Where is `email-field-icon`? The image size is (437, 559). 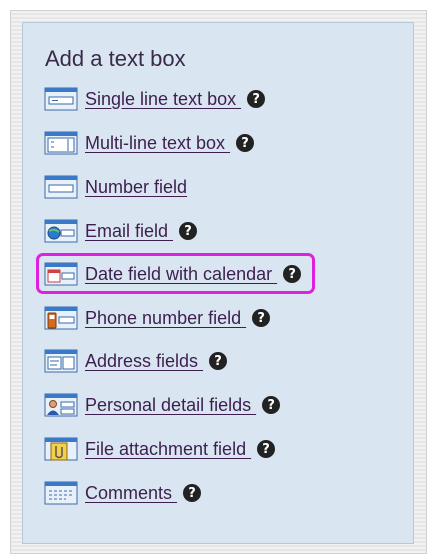
email-field-icon is located at coordinates (61, 231).